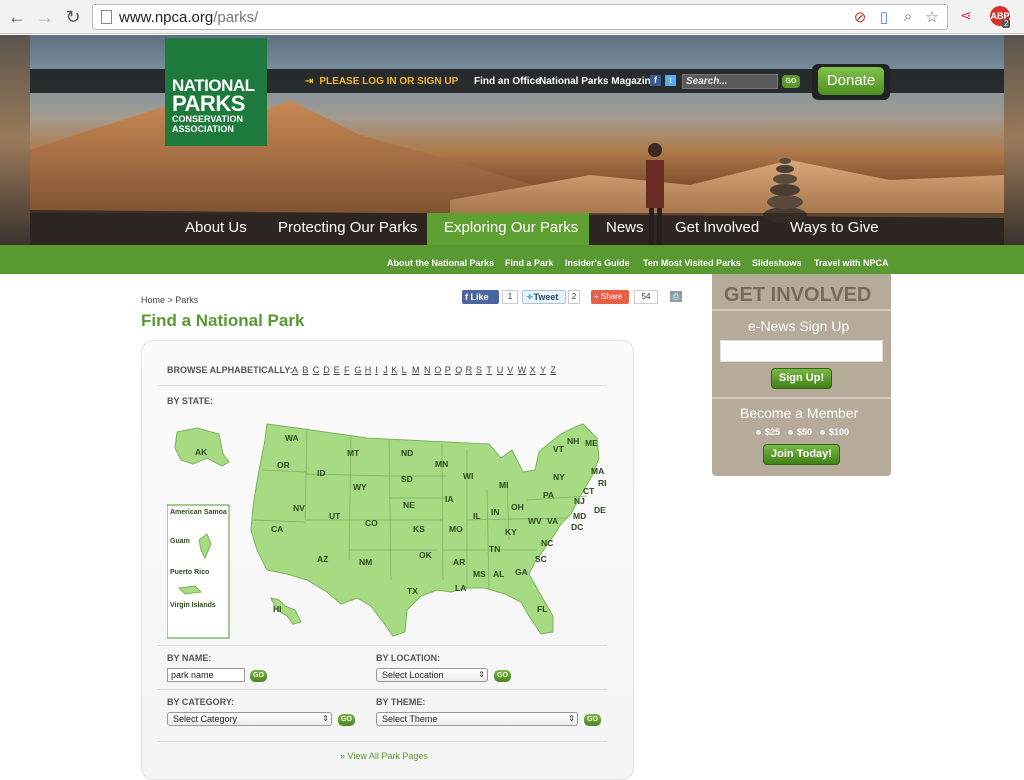 This screenshot has width=1024, height=780. I want to click on state-label-oh: OH, so click(517, 507).